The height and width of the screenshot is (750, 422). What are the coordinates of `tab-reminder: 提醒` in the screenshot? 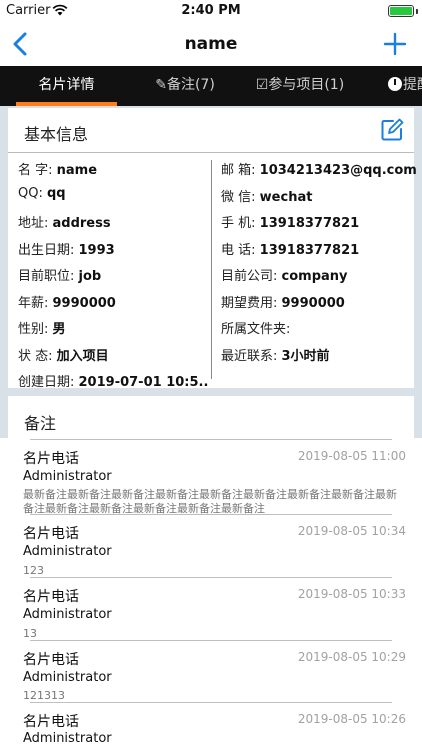 It's located at (405, 86).